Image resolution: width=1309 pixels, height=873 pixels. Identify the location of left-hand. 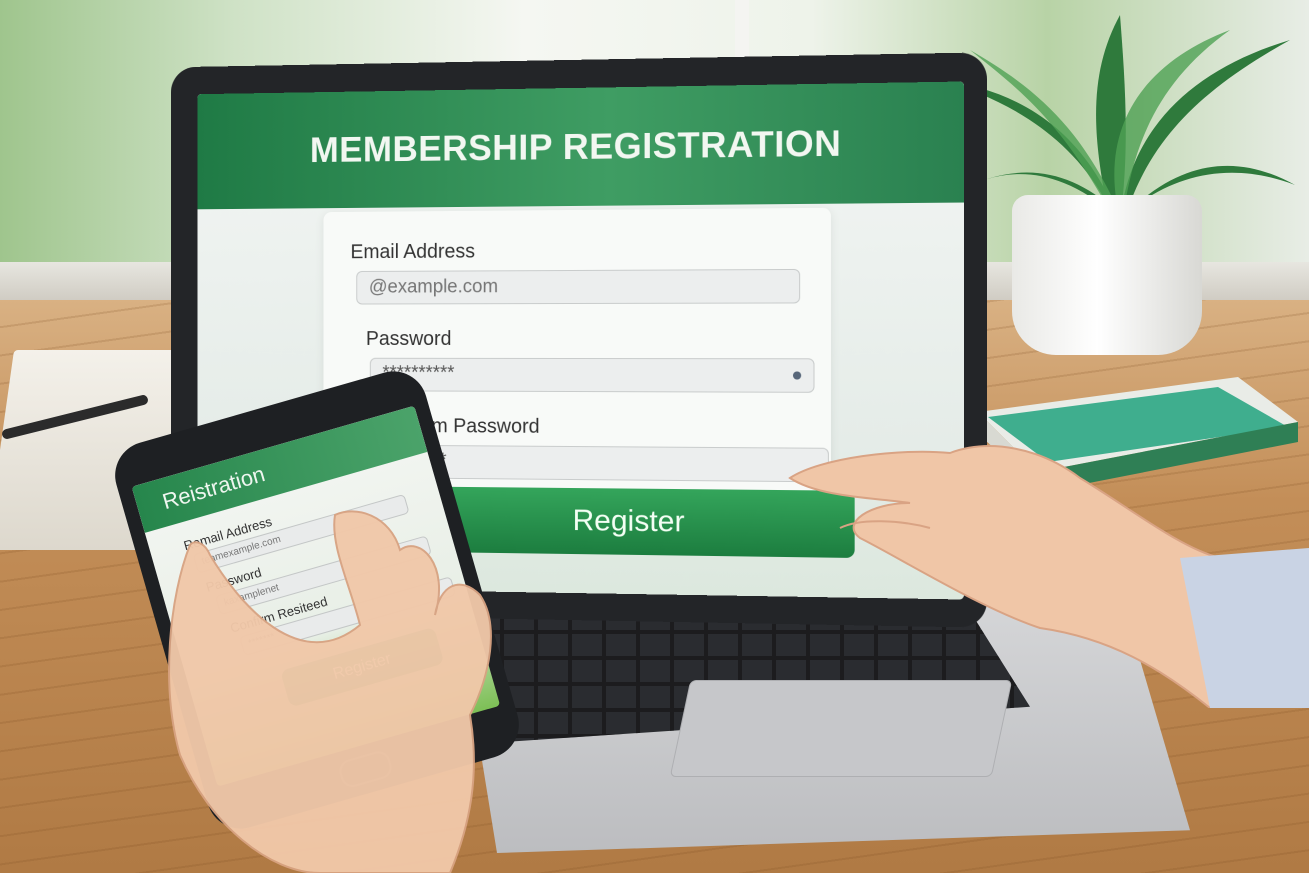
(330, 689).